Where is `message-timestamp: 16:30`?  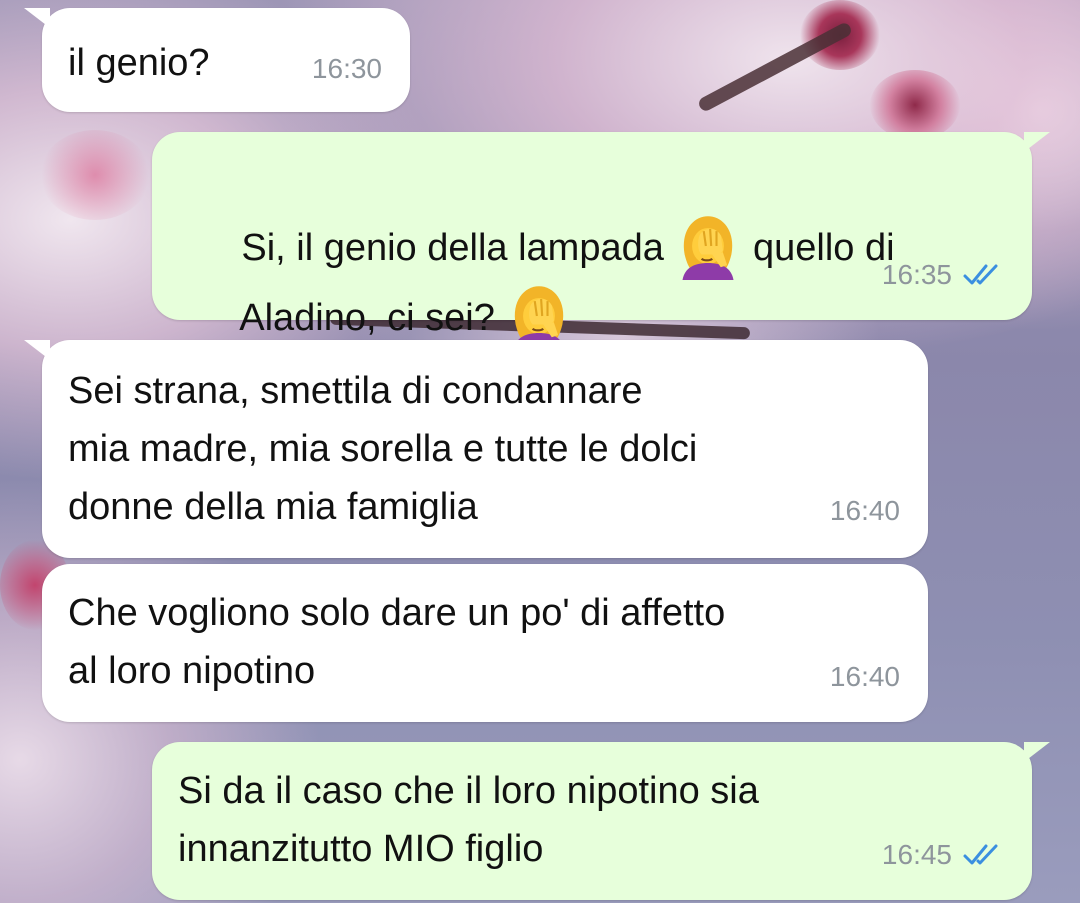
message-timestamp: 16:30 is located at coordinates (346, 68).